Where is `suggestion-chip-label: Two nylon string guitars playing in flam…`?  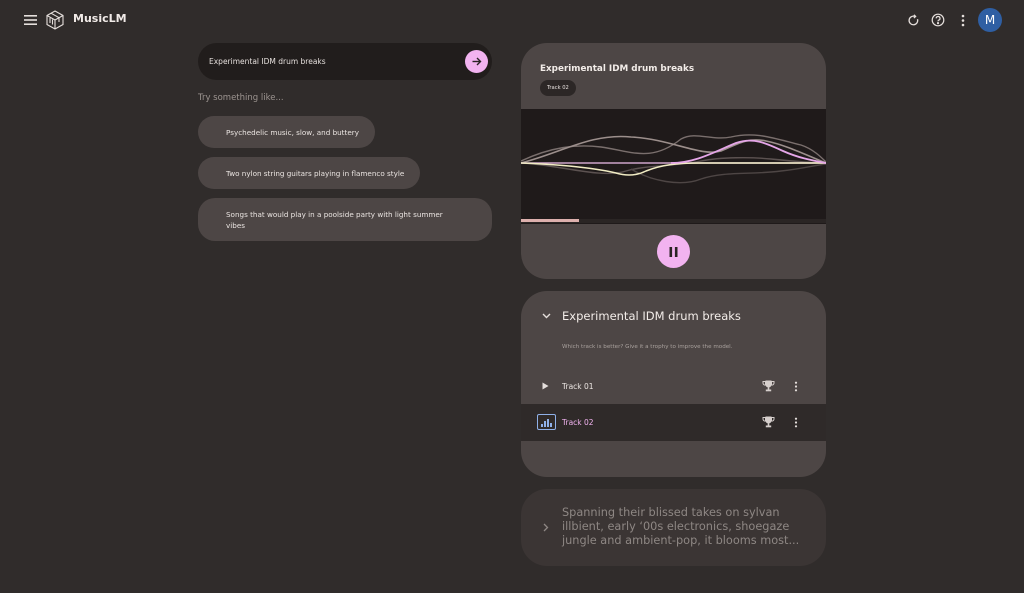 suggestion-chip-label: Two nylon string guitars playing in flam… is located at coordinates (315, 173).